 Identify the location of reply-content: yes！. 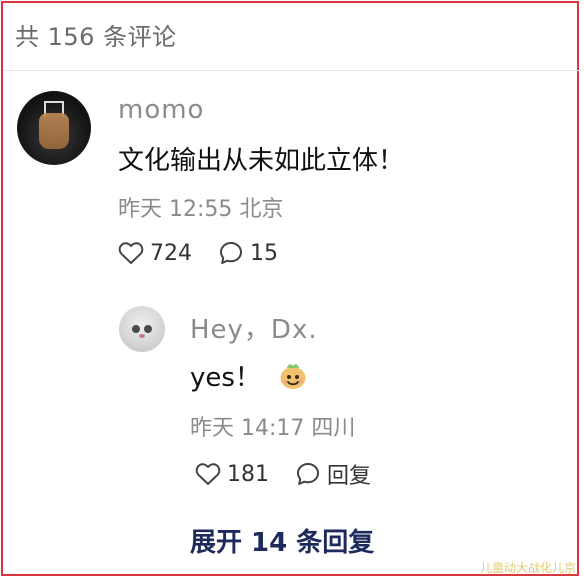
(249, 375).